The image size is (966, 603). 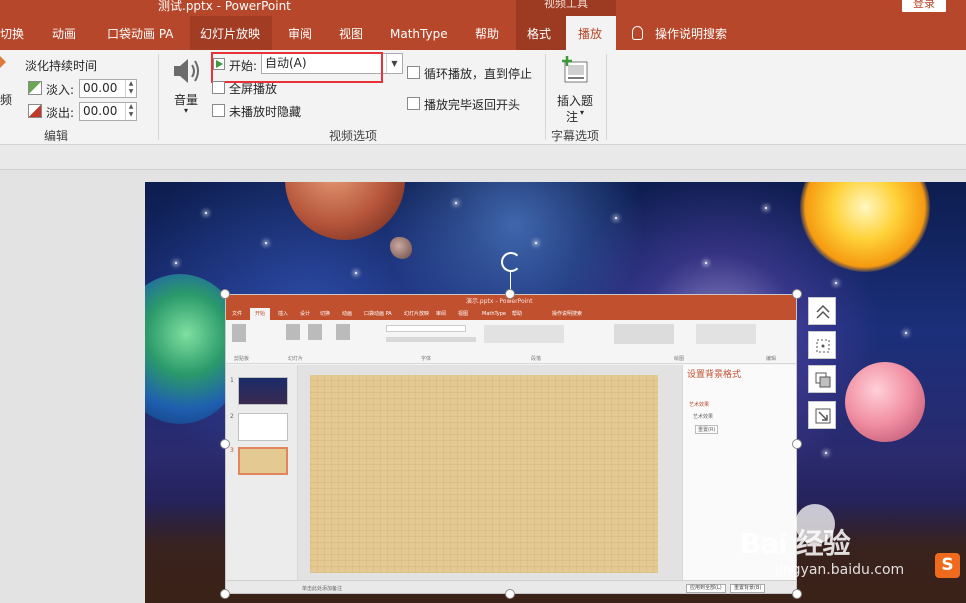 I want to click on rewind-label: 播放完毕返回开头, so click(x=472, y=105).